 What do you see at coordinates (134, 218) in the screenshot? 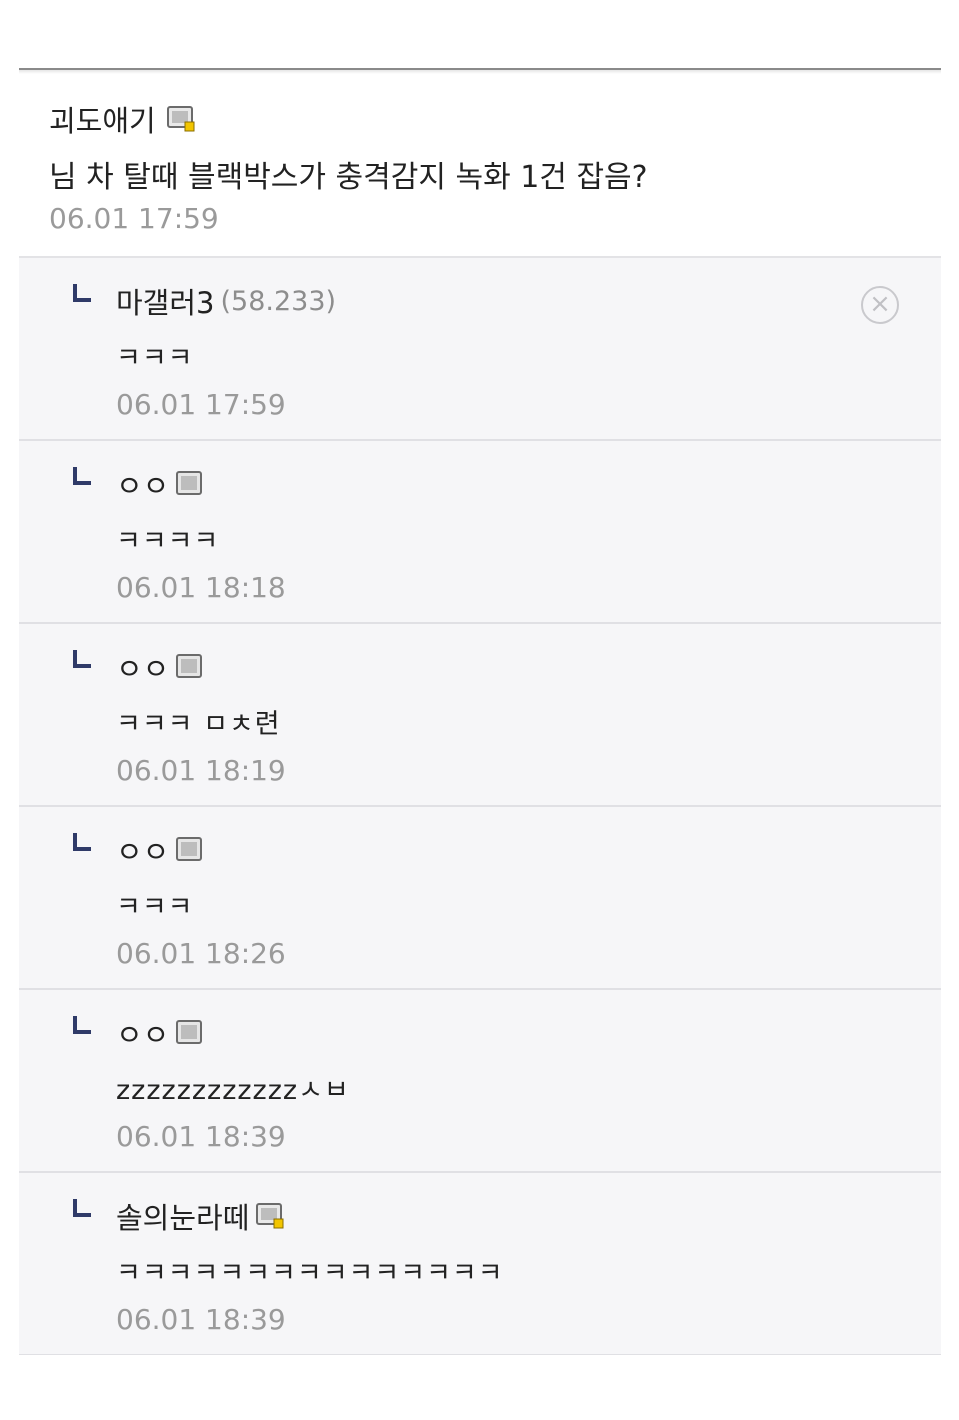
I see `post-timestamp: 06.01 17:59` at bounding box center [134, 218].